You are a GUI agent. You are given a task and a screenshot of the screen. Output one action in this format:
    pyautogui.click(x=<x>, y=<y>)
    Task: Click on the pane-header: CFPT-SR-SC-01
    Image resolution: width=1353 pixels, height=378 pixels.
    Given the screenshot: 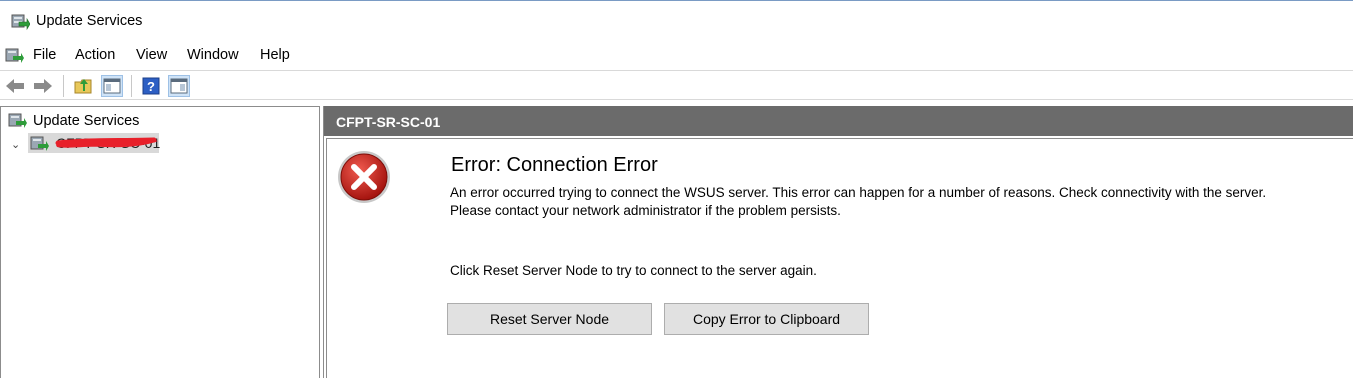 What is the action you would take?
    pyautogui.click(x=838, y=121)
    